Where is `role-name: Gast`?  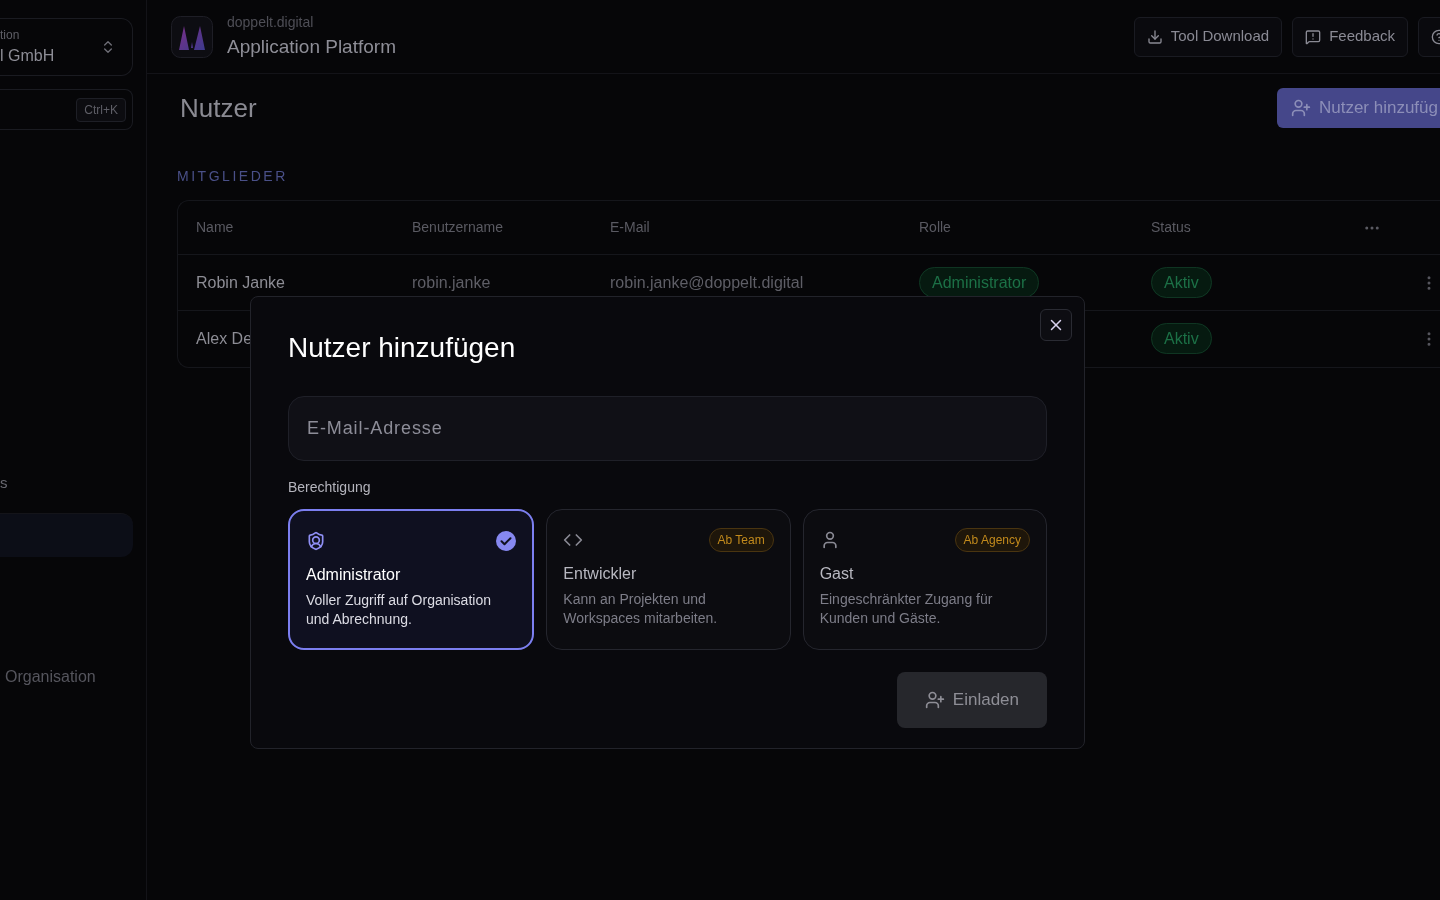 role-name: Gast is located at coordinates (837, 574).